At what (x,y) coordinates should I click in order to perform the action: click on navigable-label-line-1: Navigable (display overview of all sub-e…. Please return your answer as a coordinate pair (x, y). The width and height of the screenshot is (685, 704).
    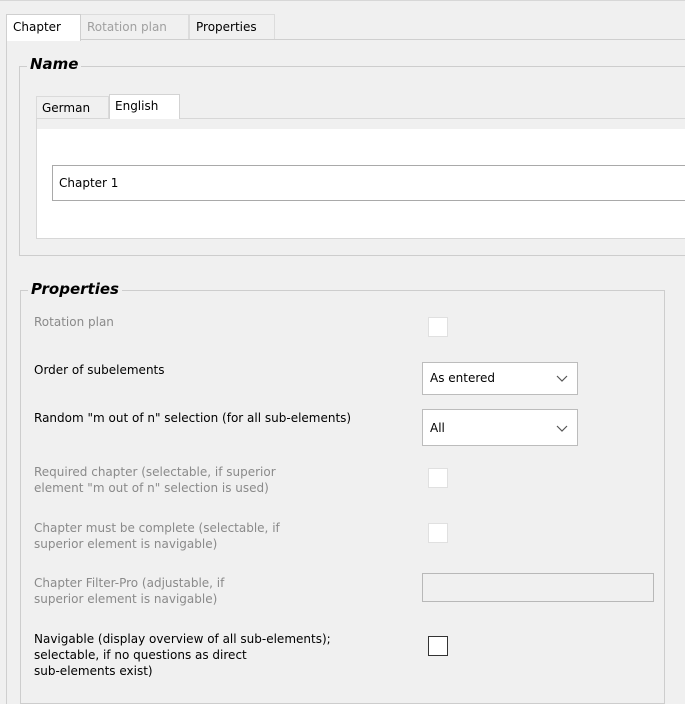
    Looking at the image, I should click on (182, 639).